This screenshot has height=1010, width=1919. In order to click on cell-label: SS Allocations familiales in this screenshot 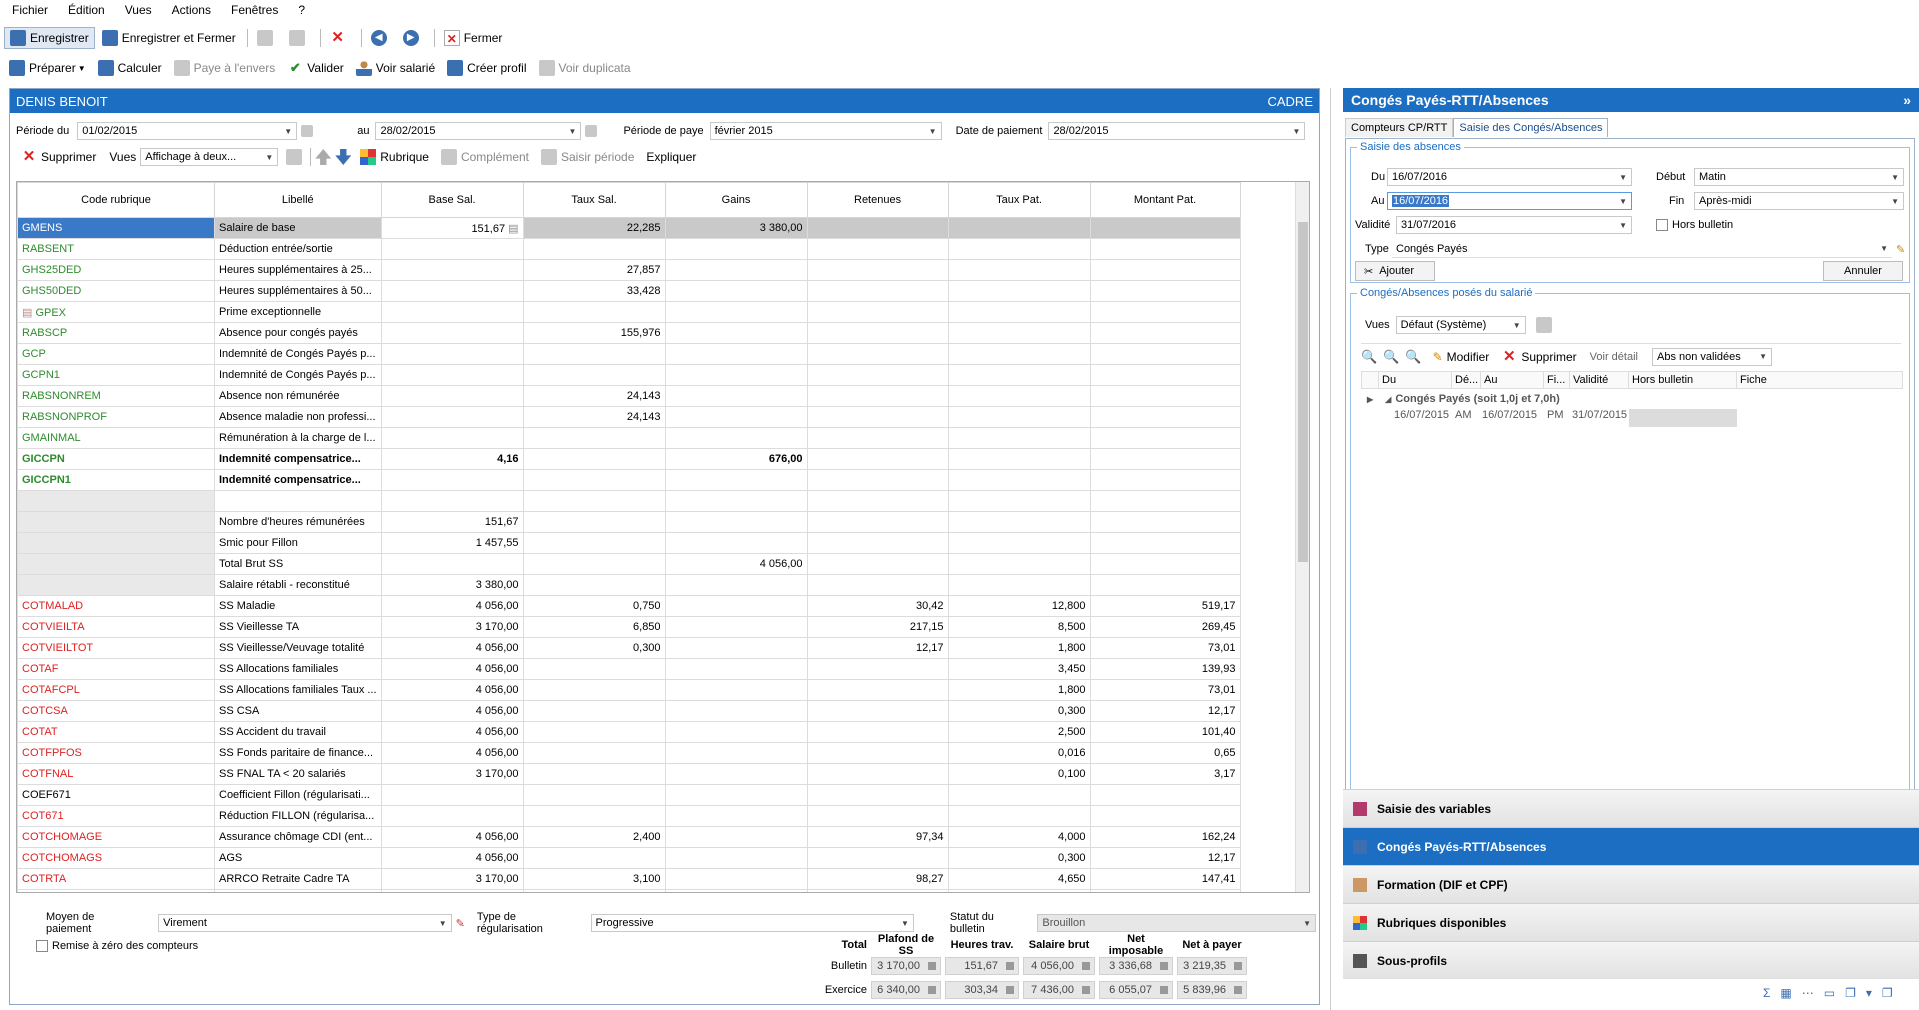, I will do `click(298, 669)`.